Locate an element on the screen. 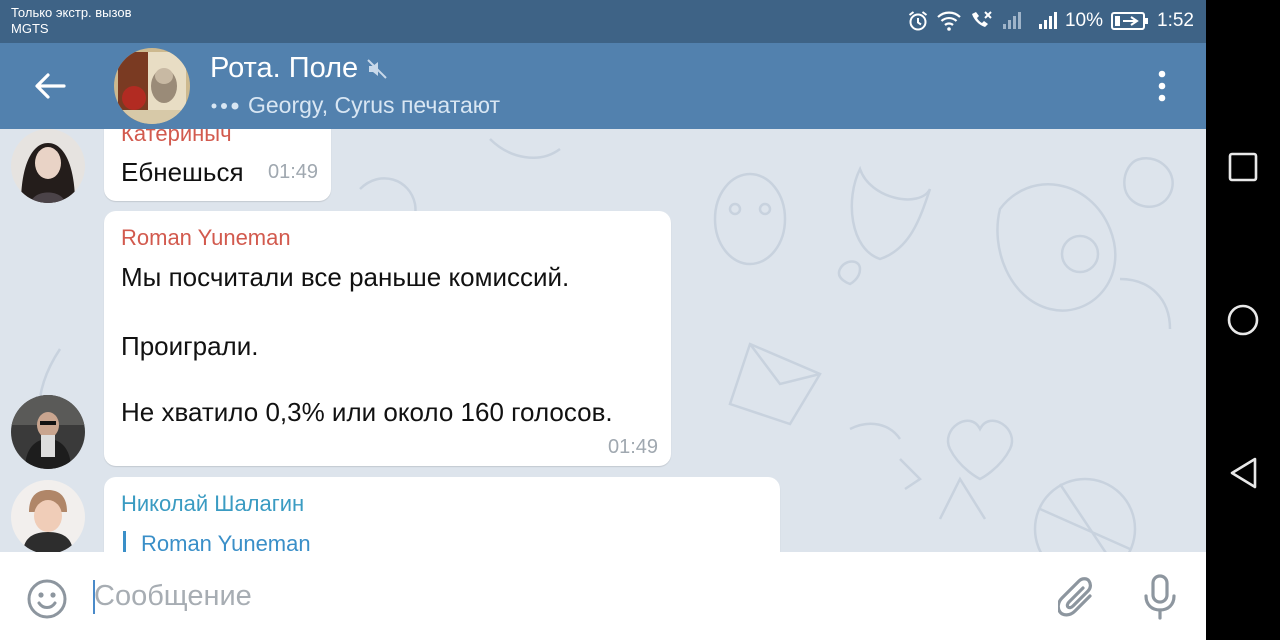  avatar-roman-yuneman is located at coordinates (48, 432).